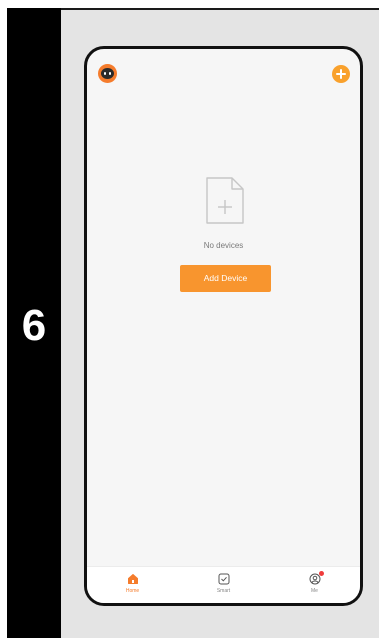 The width and height of the screenshot is (379, 638). What do you see at coordinates (225, 201) in the screenshot?
I see `document-plus-icon` at bounding box center [225, 201].